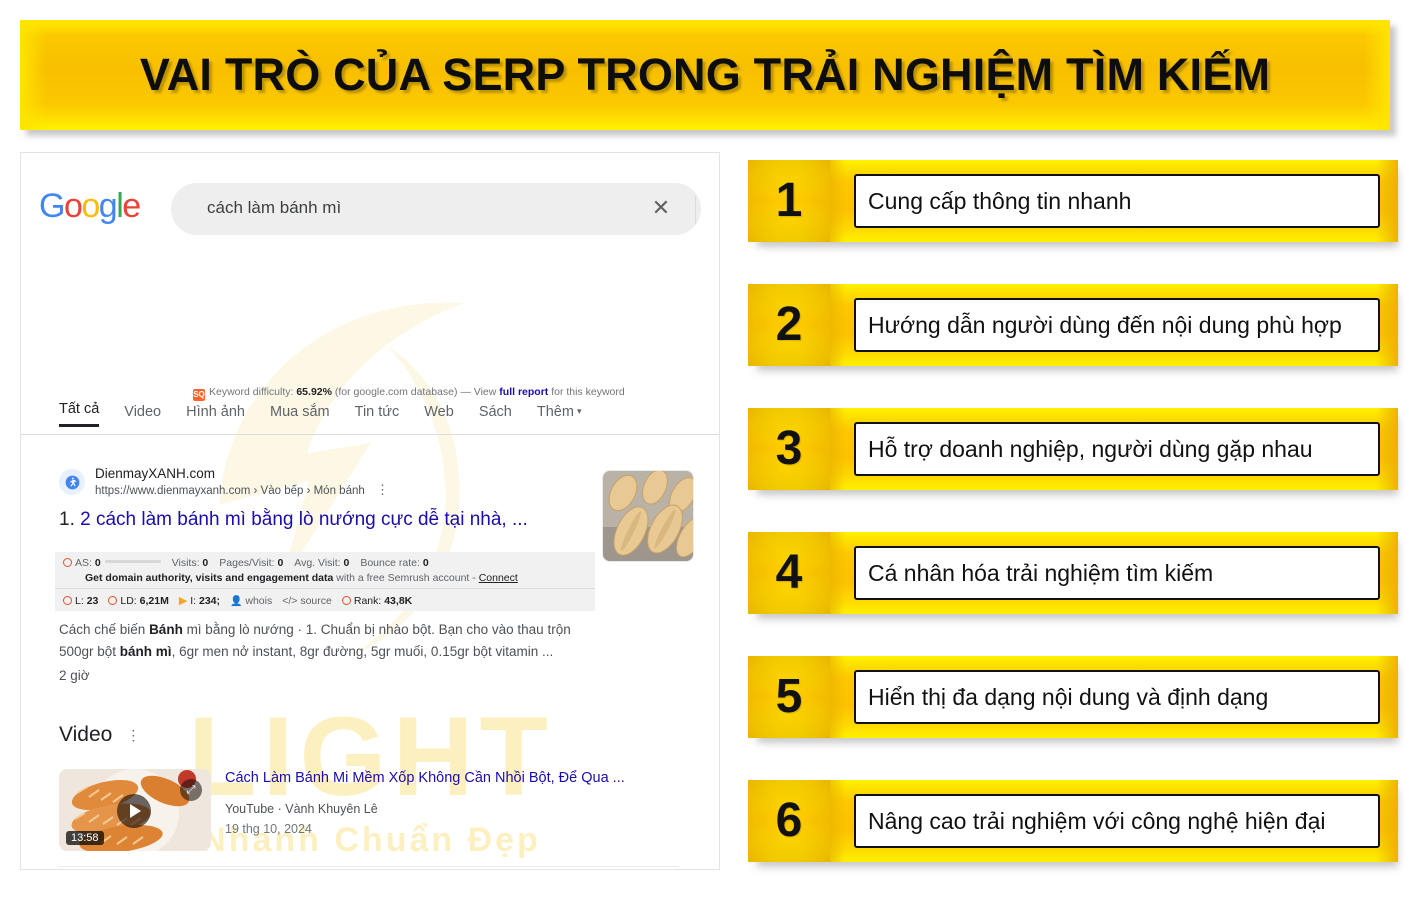 The height and width of the screenshot is (904, 1410). I want to click on result-kebab-icon: ⋮, so click(382, 489).